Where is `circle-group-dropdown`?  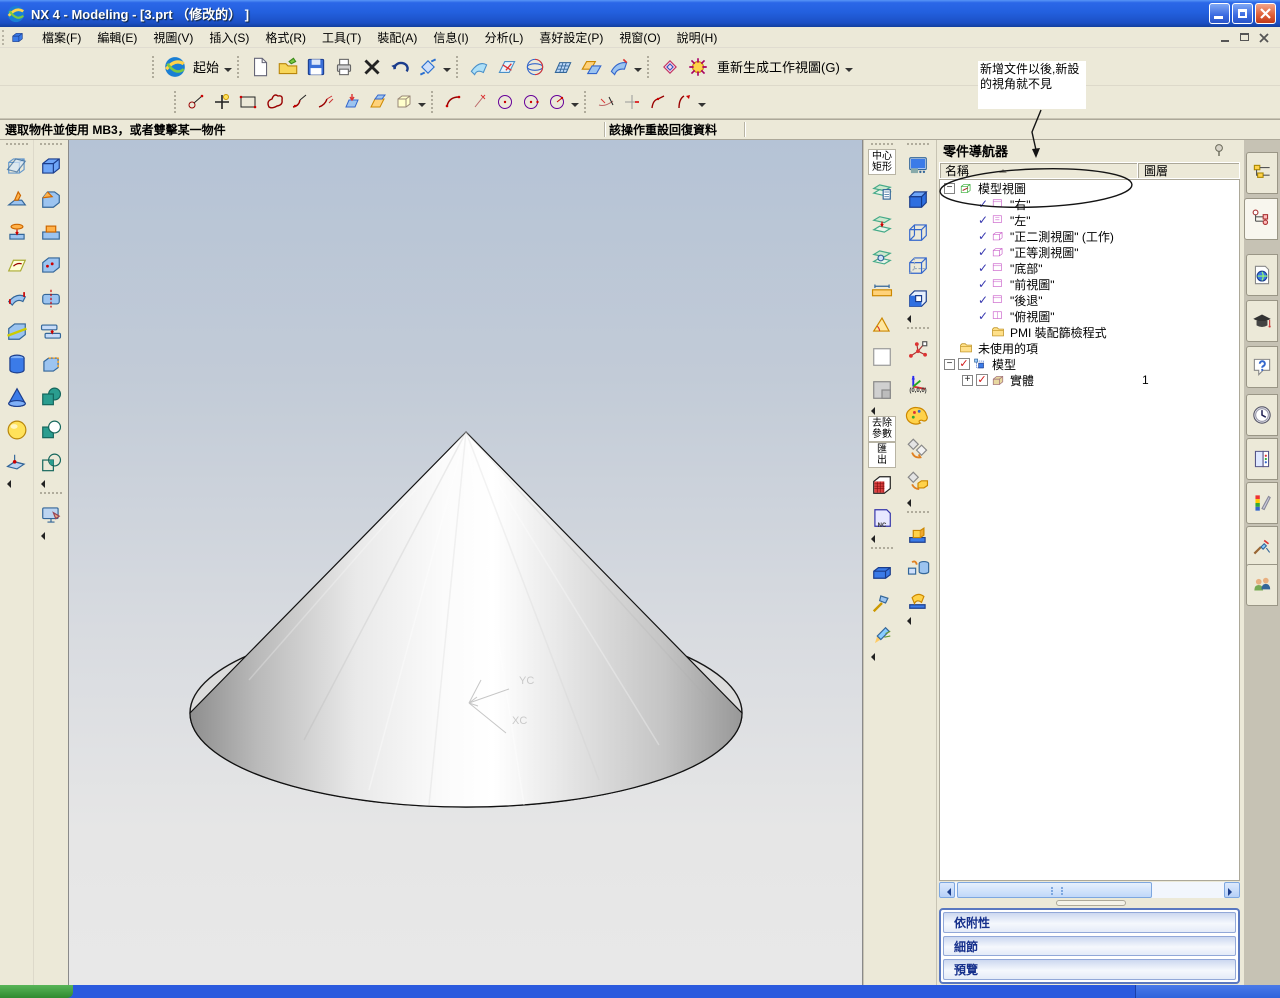
circle-group-dropdown is located at coordinates (575, 102).